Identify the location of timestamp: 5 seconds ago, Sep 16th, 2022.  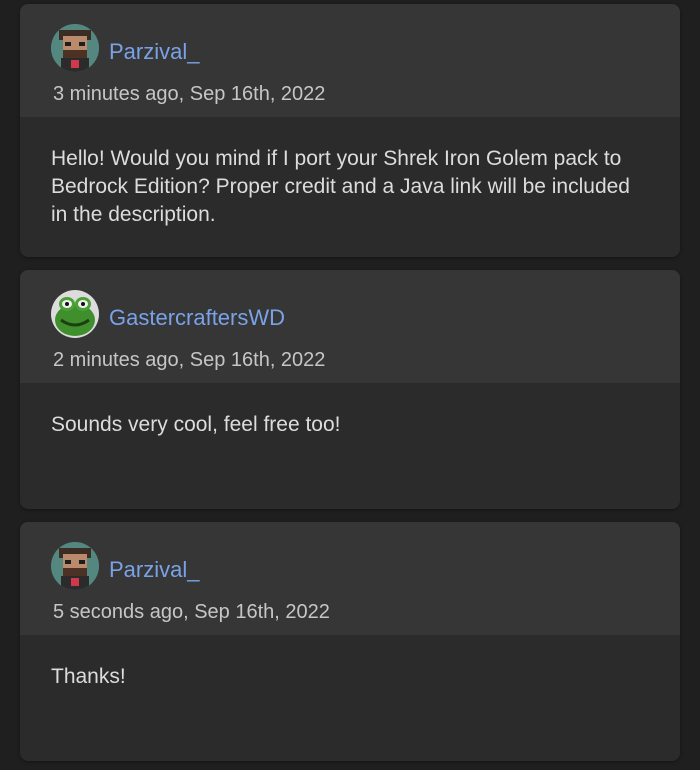
(191, 612).